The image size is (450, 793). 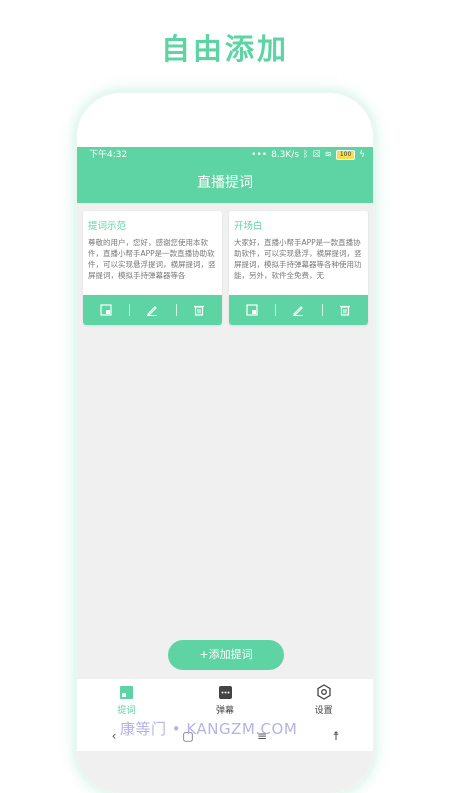 What do you see at coordinates (107, 226) in the screenshot?
I see `card-title: 提词示范` at bounding box center [107, 226].